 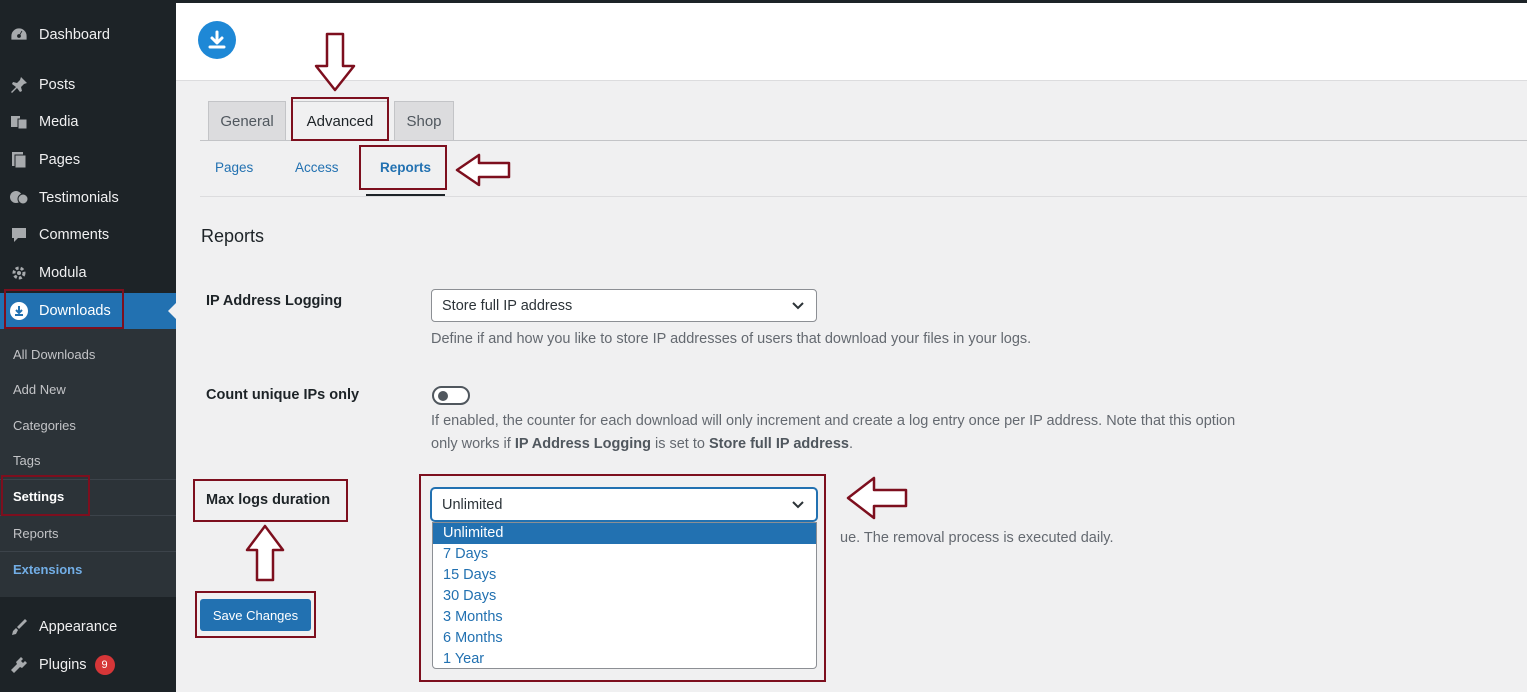 What do you see at coordinates (233, 236) in the screenshot?
I see `section-title: Reports` at bounding box center [233, 236].